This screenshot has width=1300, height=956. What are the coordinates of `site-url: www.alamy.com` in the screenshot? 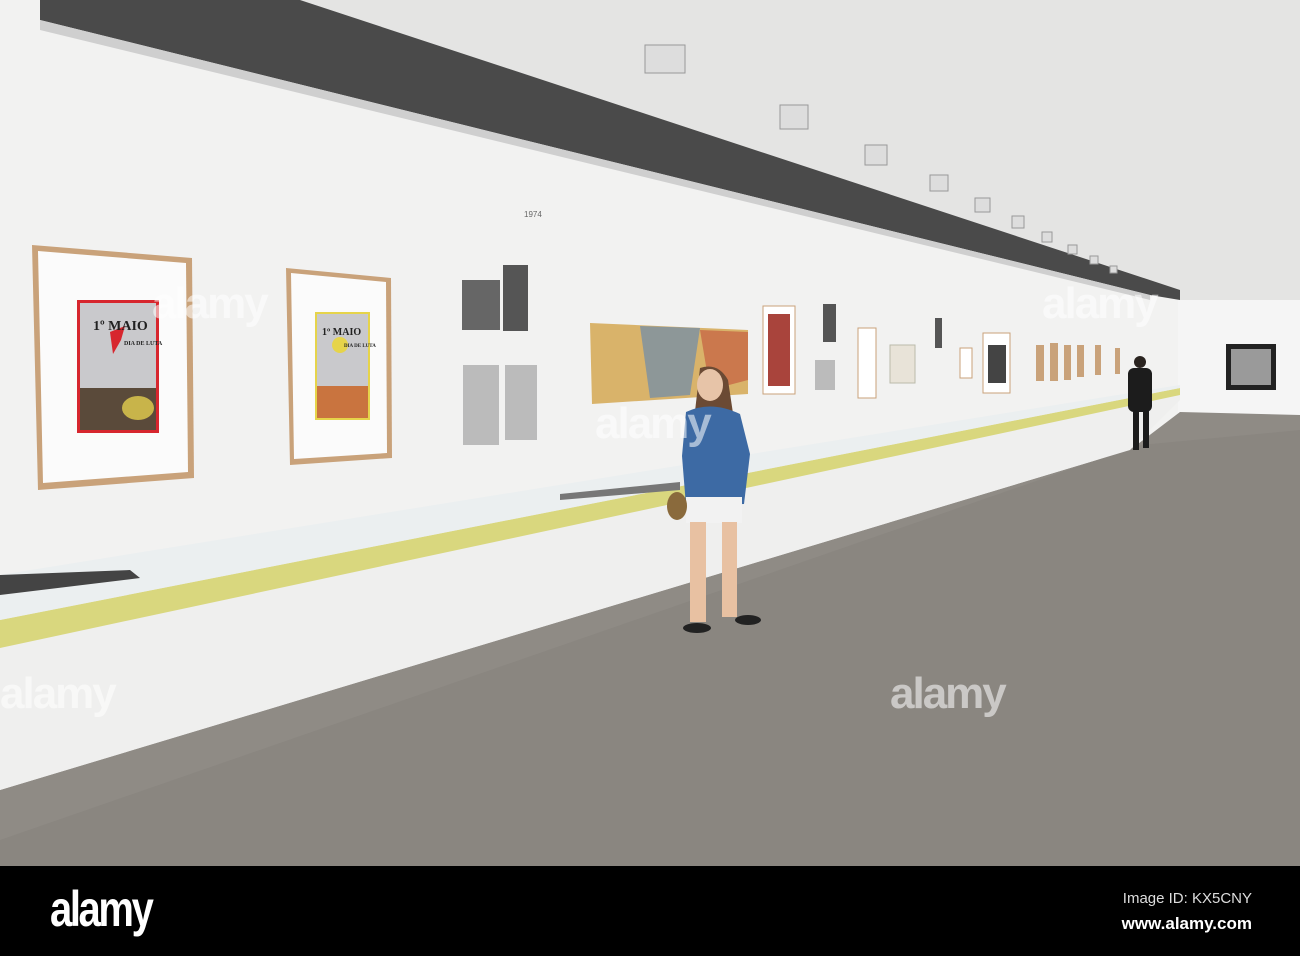 It's located at (1186, 923).